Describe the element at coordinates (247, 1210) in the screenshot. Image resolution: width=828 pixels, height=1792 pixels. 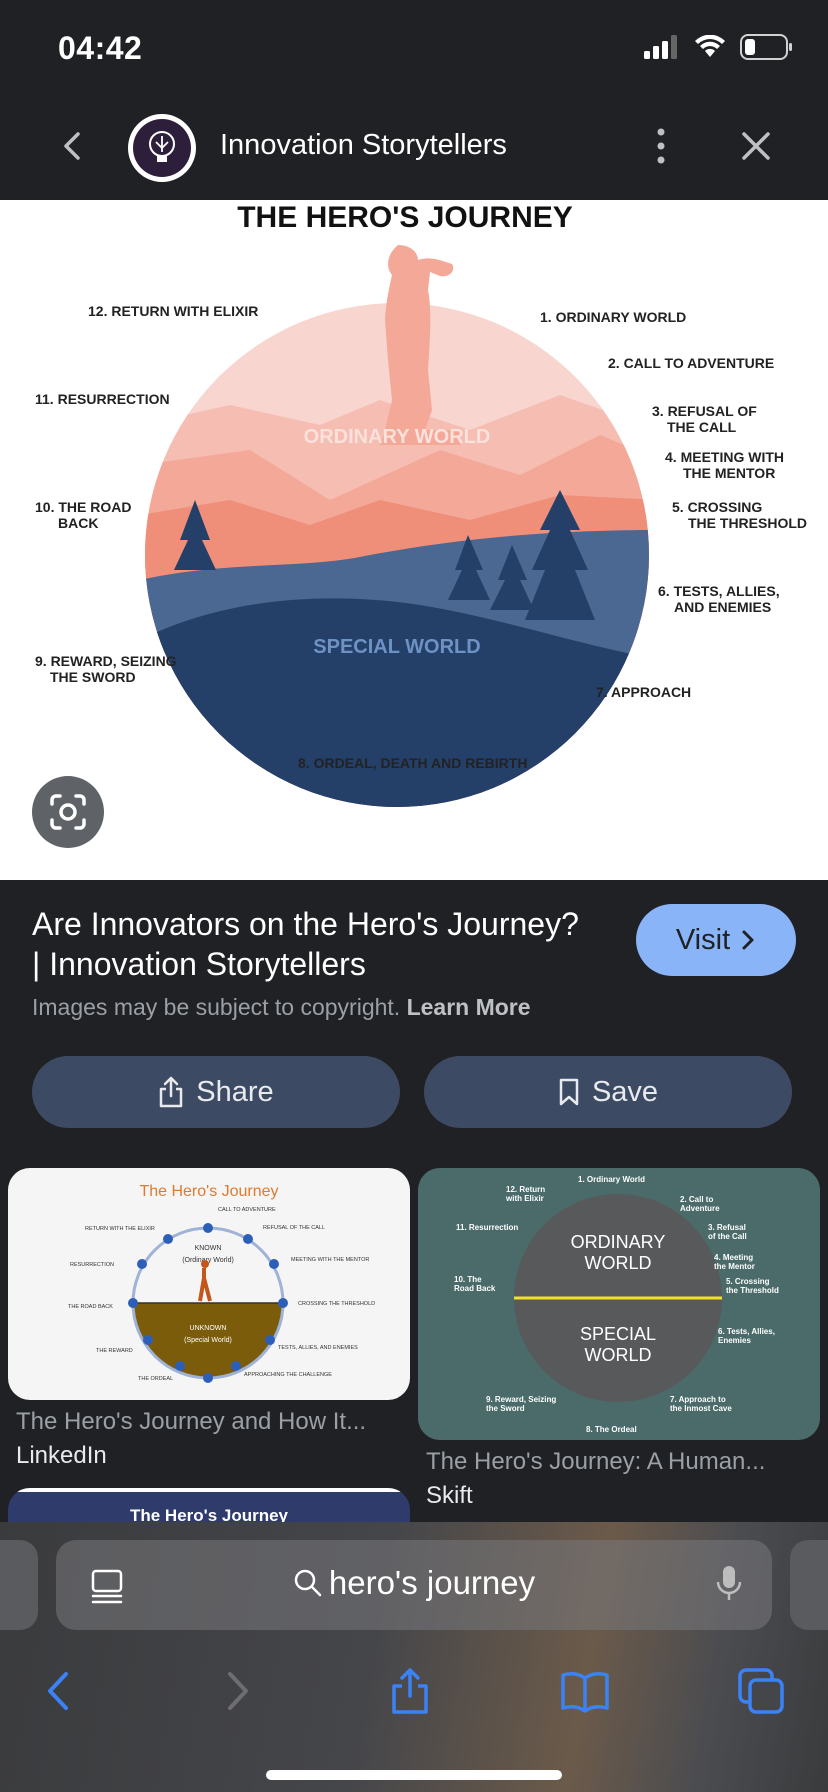
I see `thumb-stage-label: CALL TO ADVENTURE` at that location.